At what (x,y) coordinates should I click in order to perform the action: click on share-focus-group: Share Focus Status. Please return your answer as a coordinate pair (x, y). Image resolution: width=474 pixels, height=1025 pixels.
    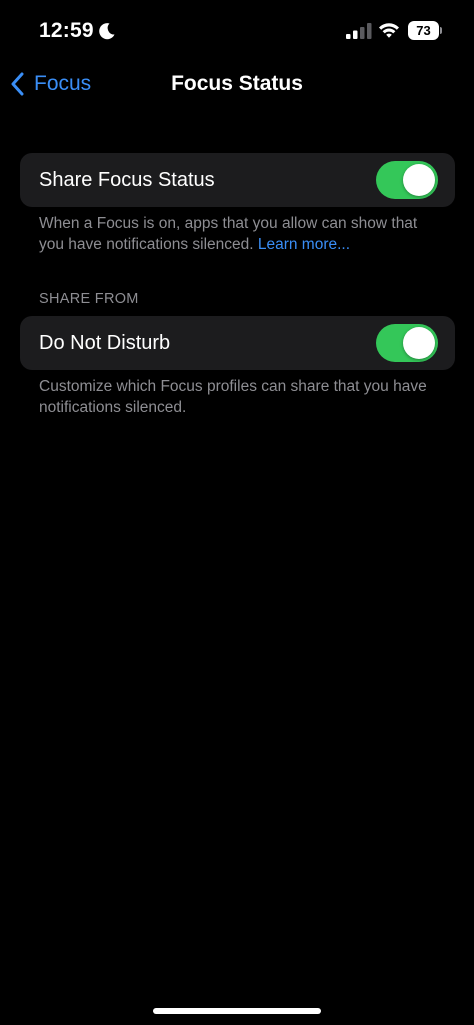
    Looking at the image, I should click on (237, 180).